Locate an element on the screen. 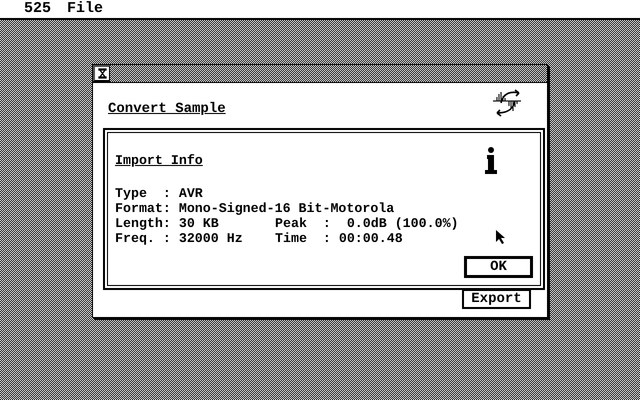 This screenshot has height=400, width=640. close-button is located at coordinates (101, 73).